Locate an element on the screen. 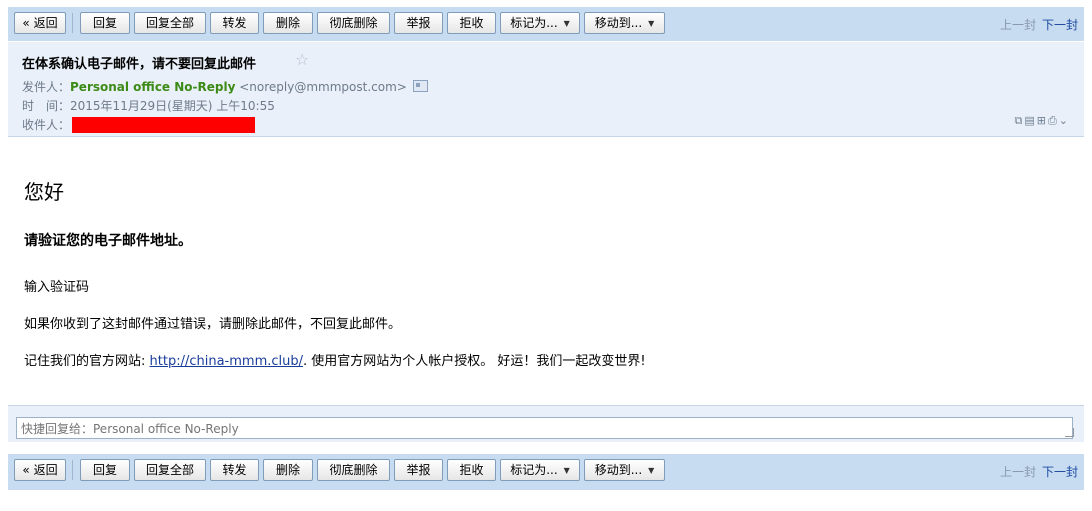  sender-email: <noreply@mmmpost.com> is located at coordinates (323, 87).